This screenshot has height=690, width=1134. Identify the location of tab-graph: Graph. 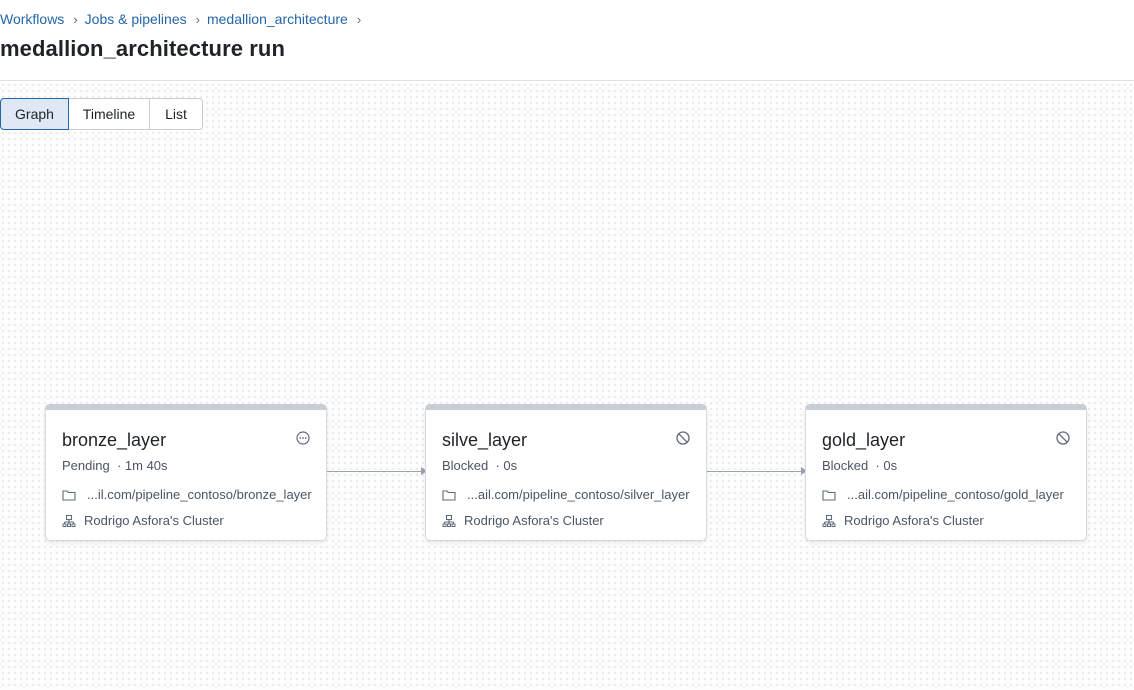
(34, 114).